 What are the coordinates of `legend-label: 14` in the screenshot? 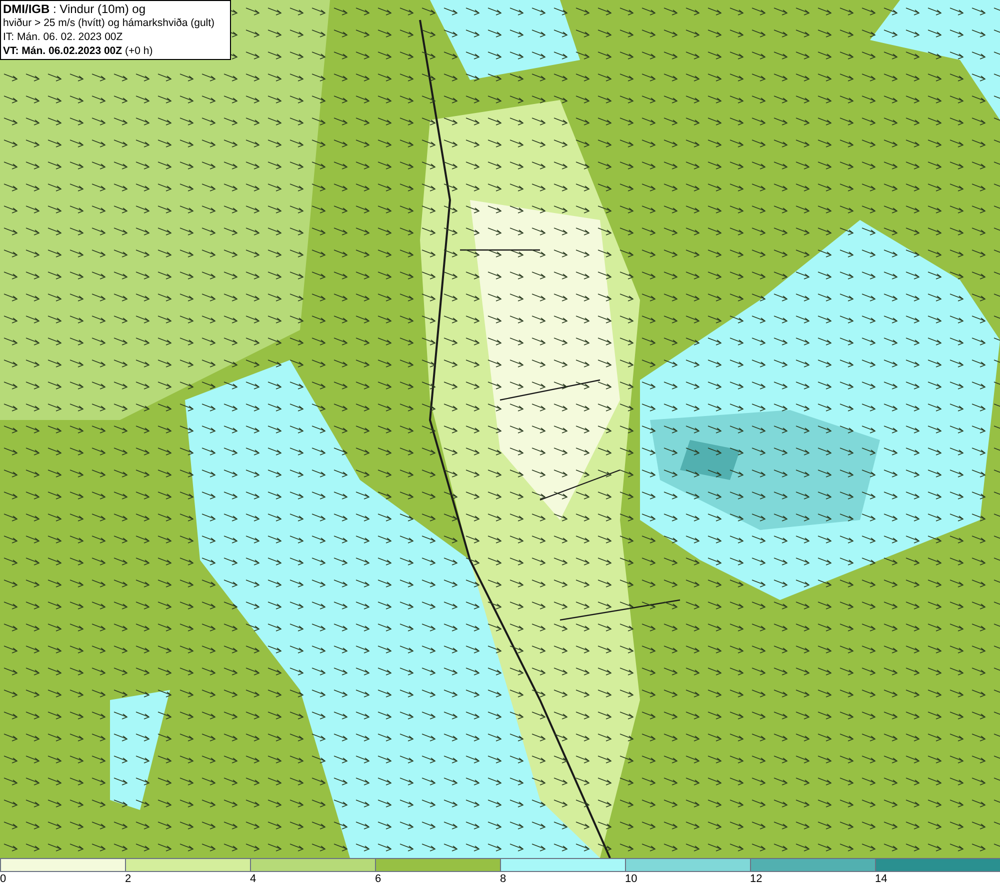 It's located at (881, 879).